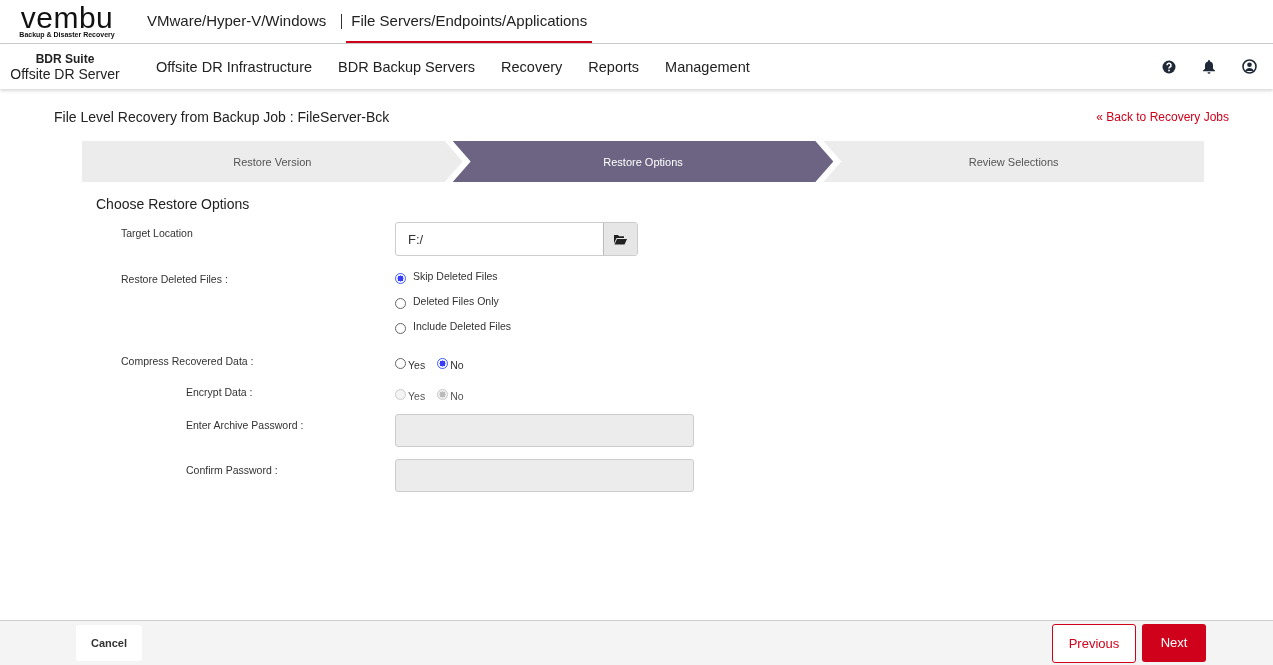 The width and height of the screenshot is (1273, 665). Describe the element at coordinates (219, 391) in the screenshot. I see `field-label: Encrypt Data :` at that location.